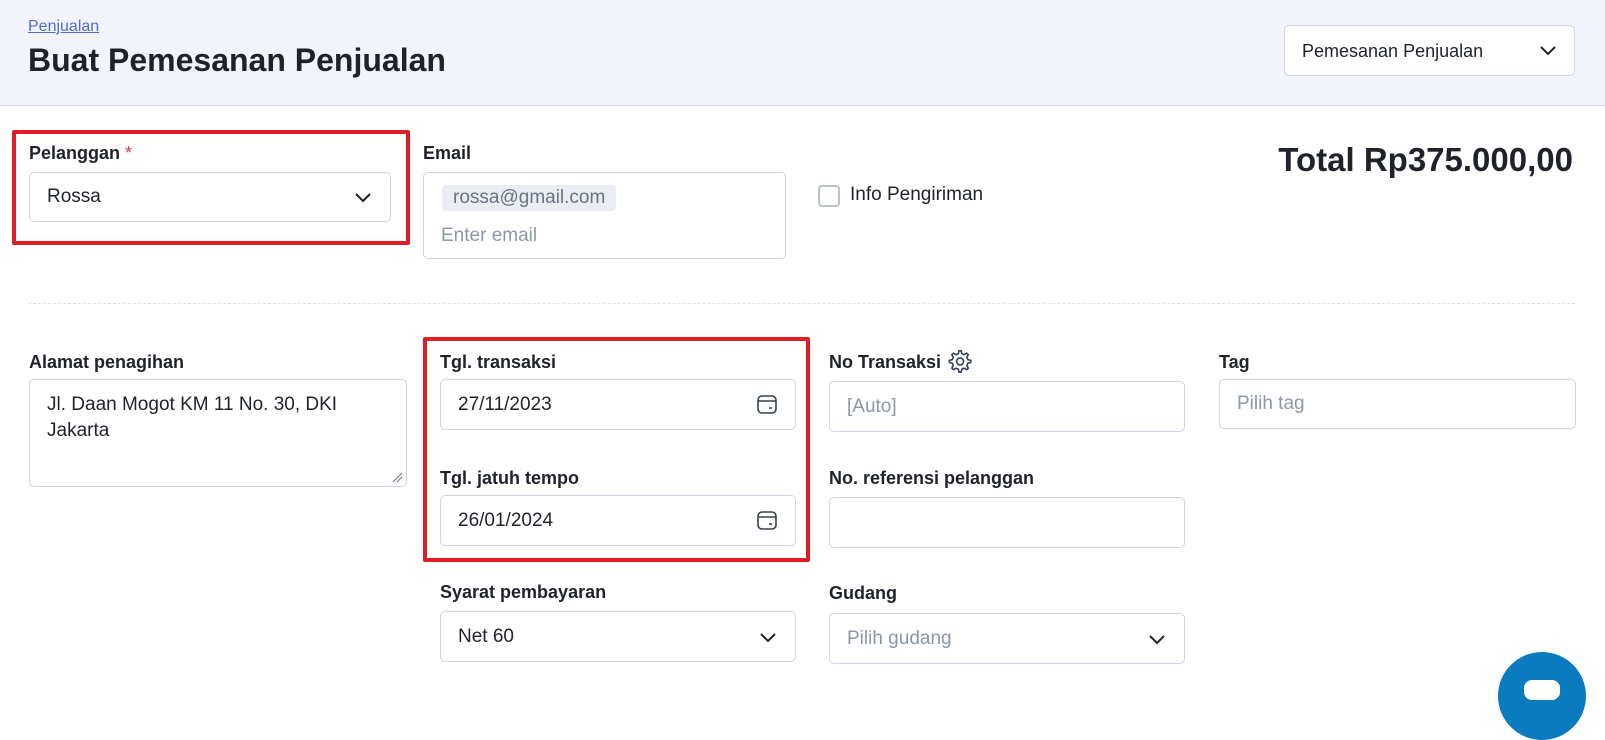 The height and width of the screenshot is (740, 1605). What do you see at coordinates (618, 404) in the screenshot?
I see `transaction-date-input: 27/11/2023` at bounding box center [618, 404].